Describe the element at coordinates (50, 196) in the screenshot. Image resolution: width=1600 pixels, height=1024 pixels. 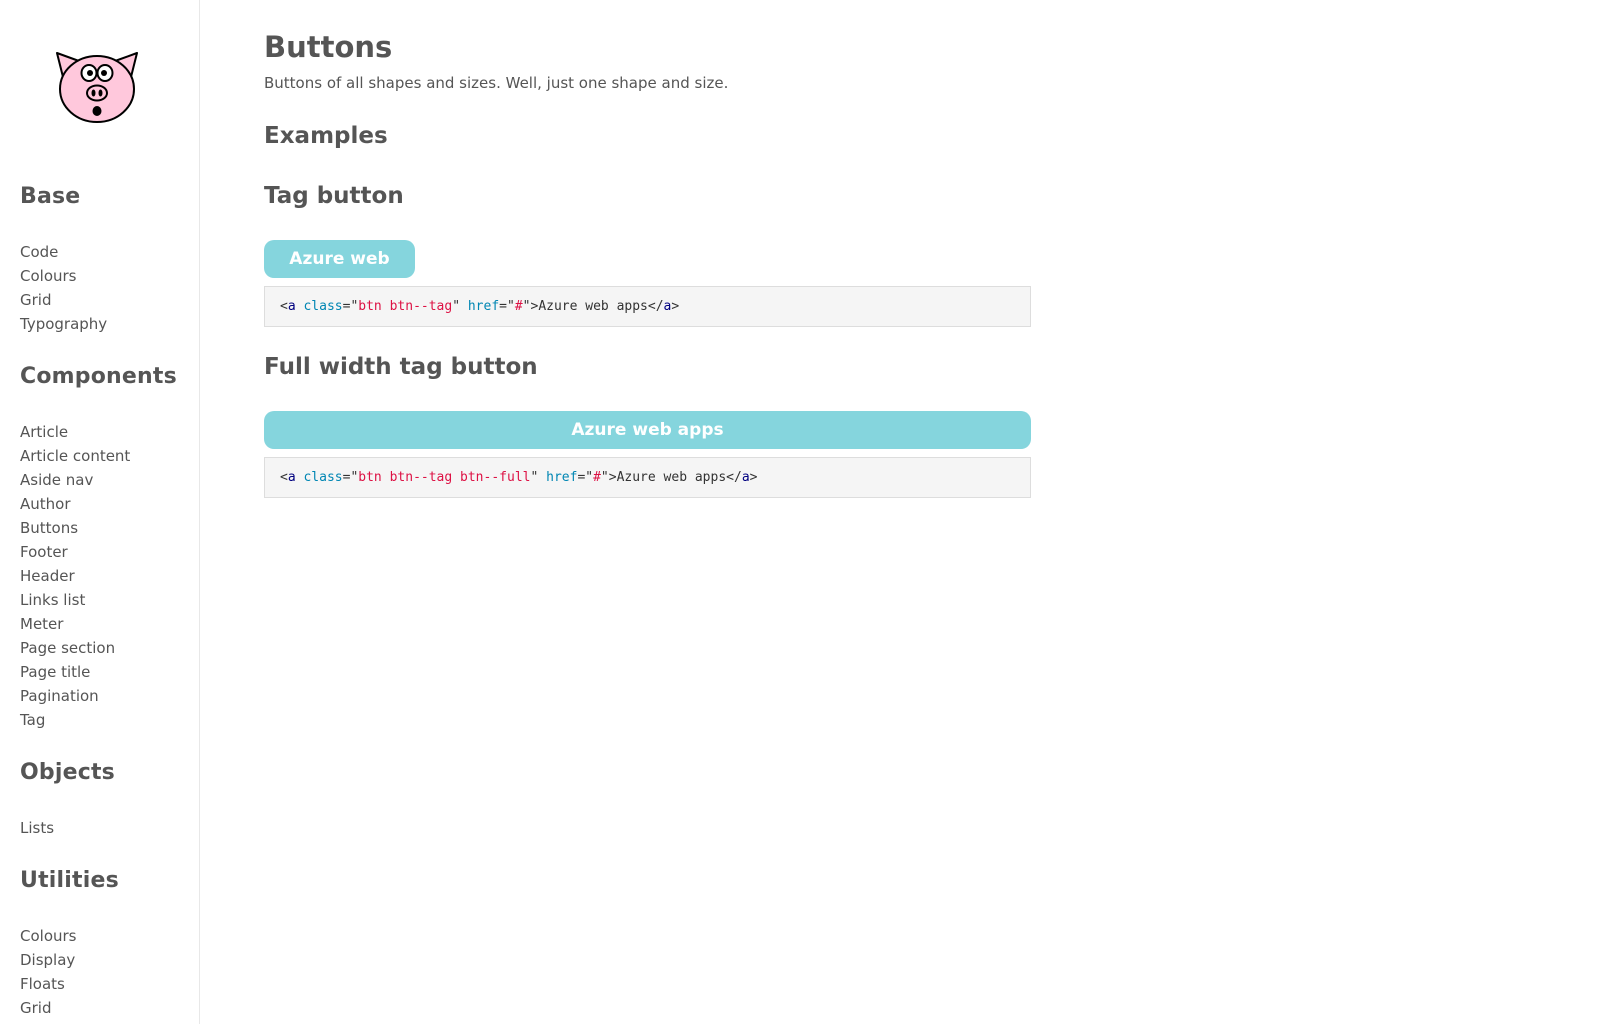
I see `nav-heading-base: Base` at that location.